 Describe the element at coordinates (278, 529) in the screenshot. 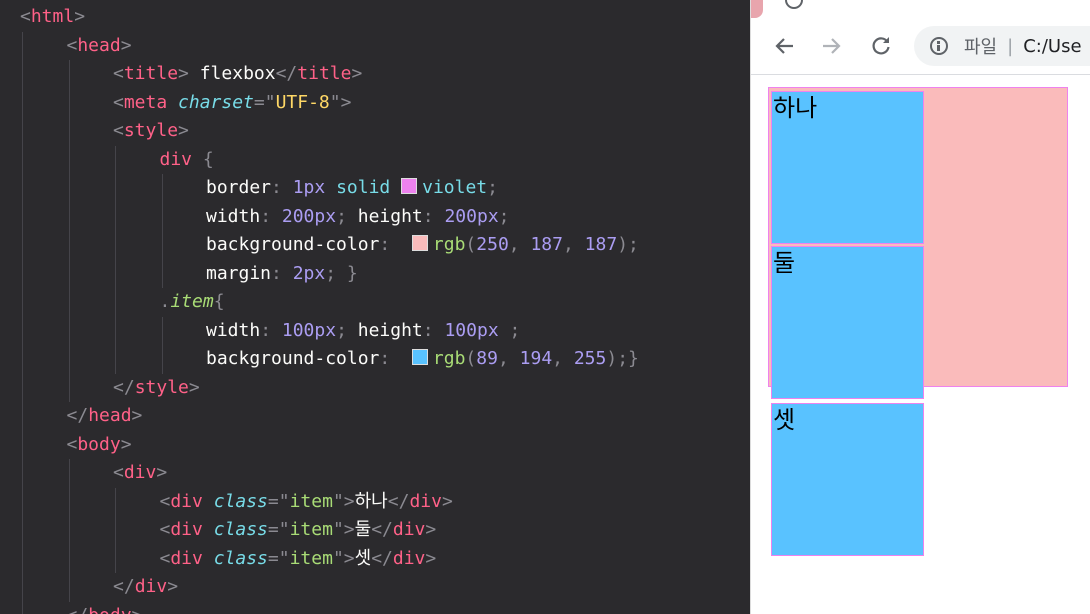

I see `code-token: ="` at that location.